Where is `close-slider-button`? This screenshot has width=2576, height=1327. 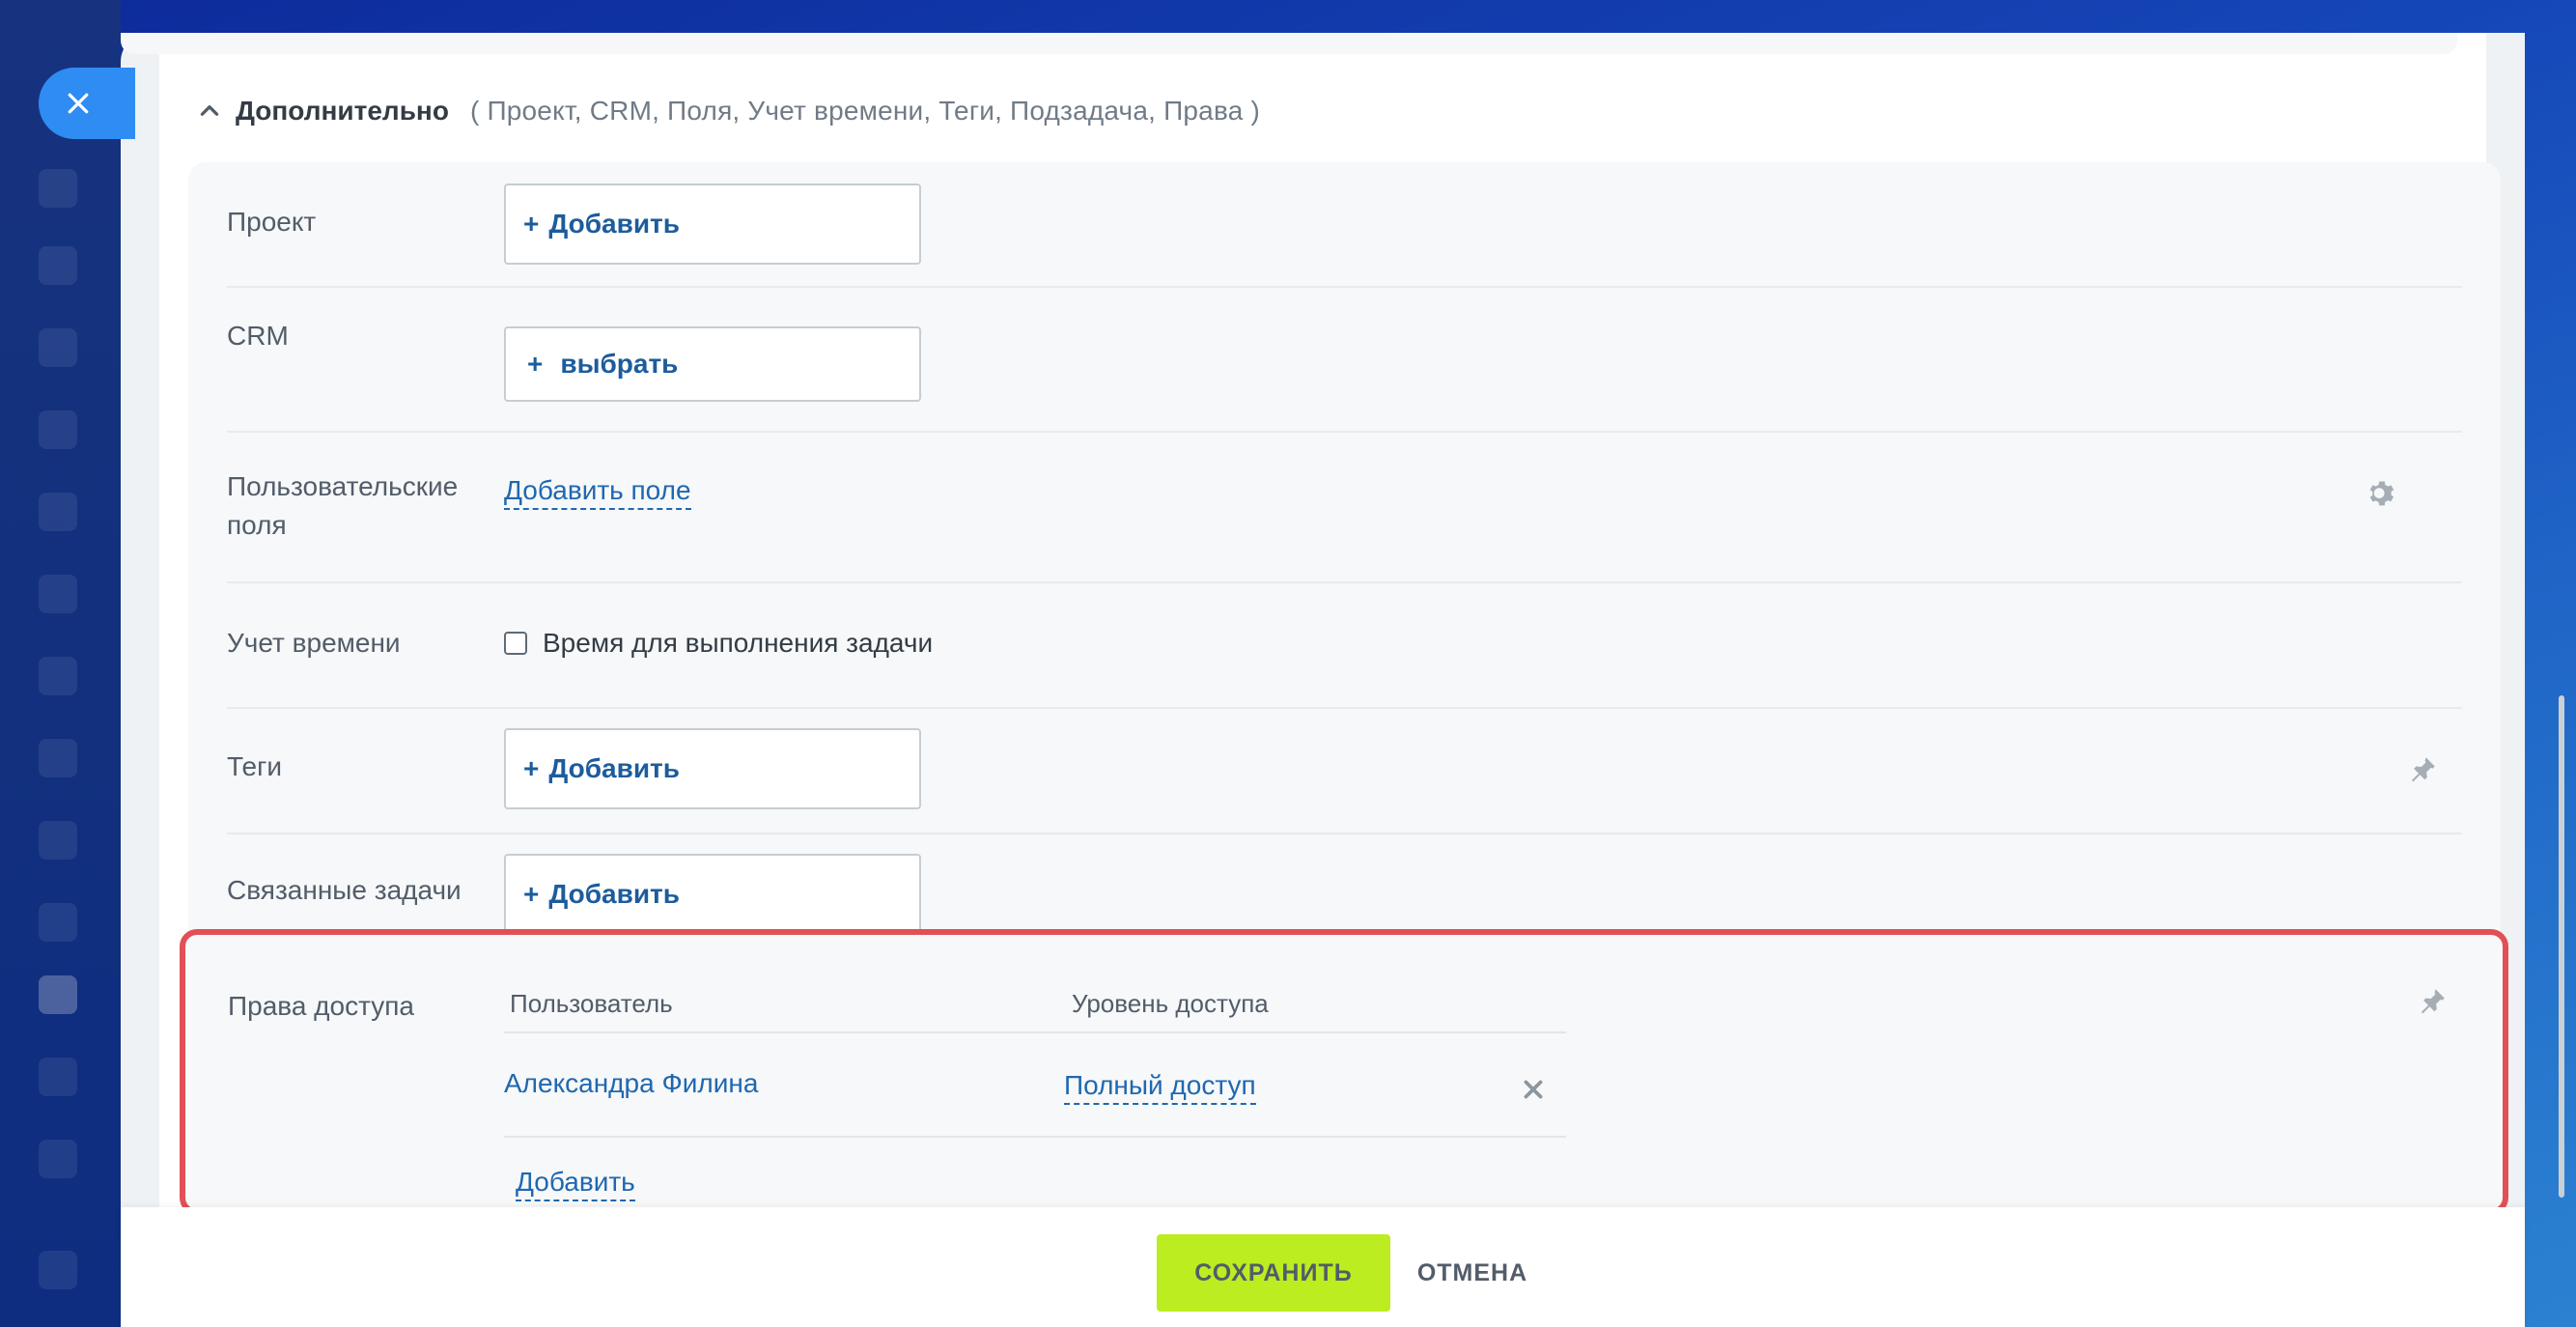 close-slider-button is located at coordinates (87, 104).